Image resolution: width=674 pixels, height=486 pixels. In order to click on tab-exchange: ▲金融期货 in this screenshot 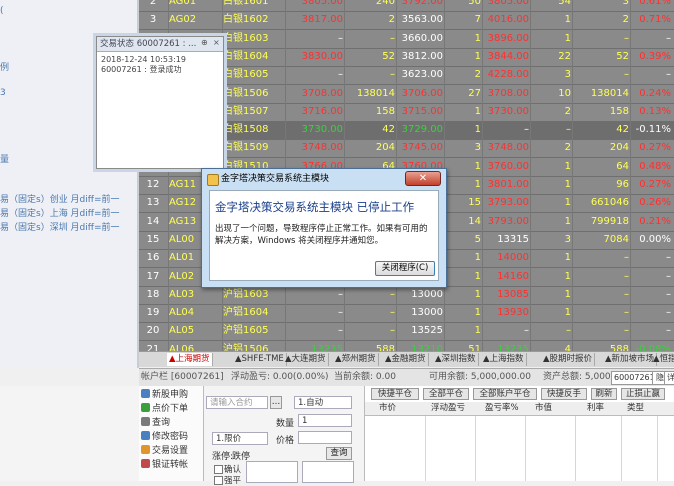, I will do `click(406, 359)`.